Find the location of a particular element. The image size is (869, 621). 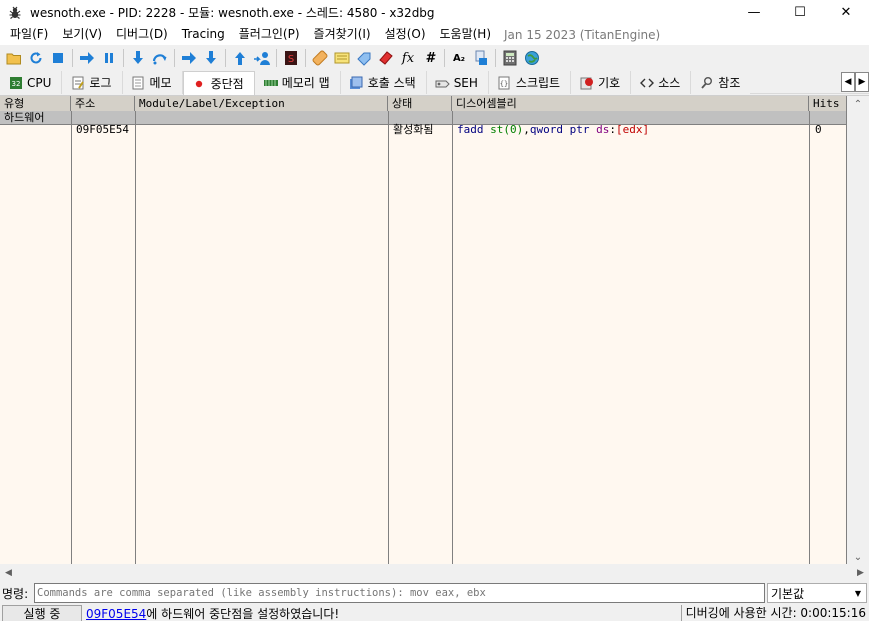

scylla-icon: S is located at coordinates (291, 58).